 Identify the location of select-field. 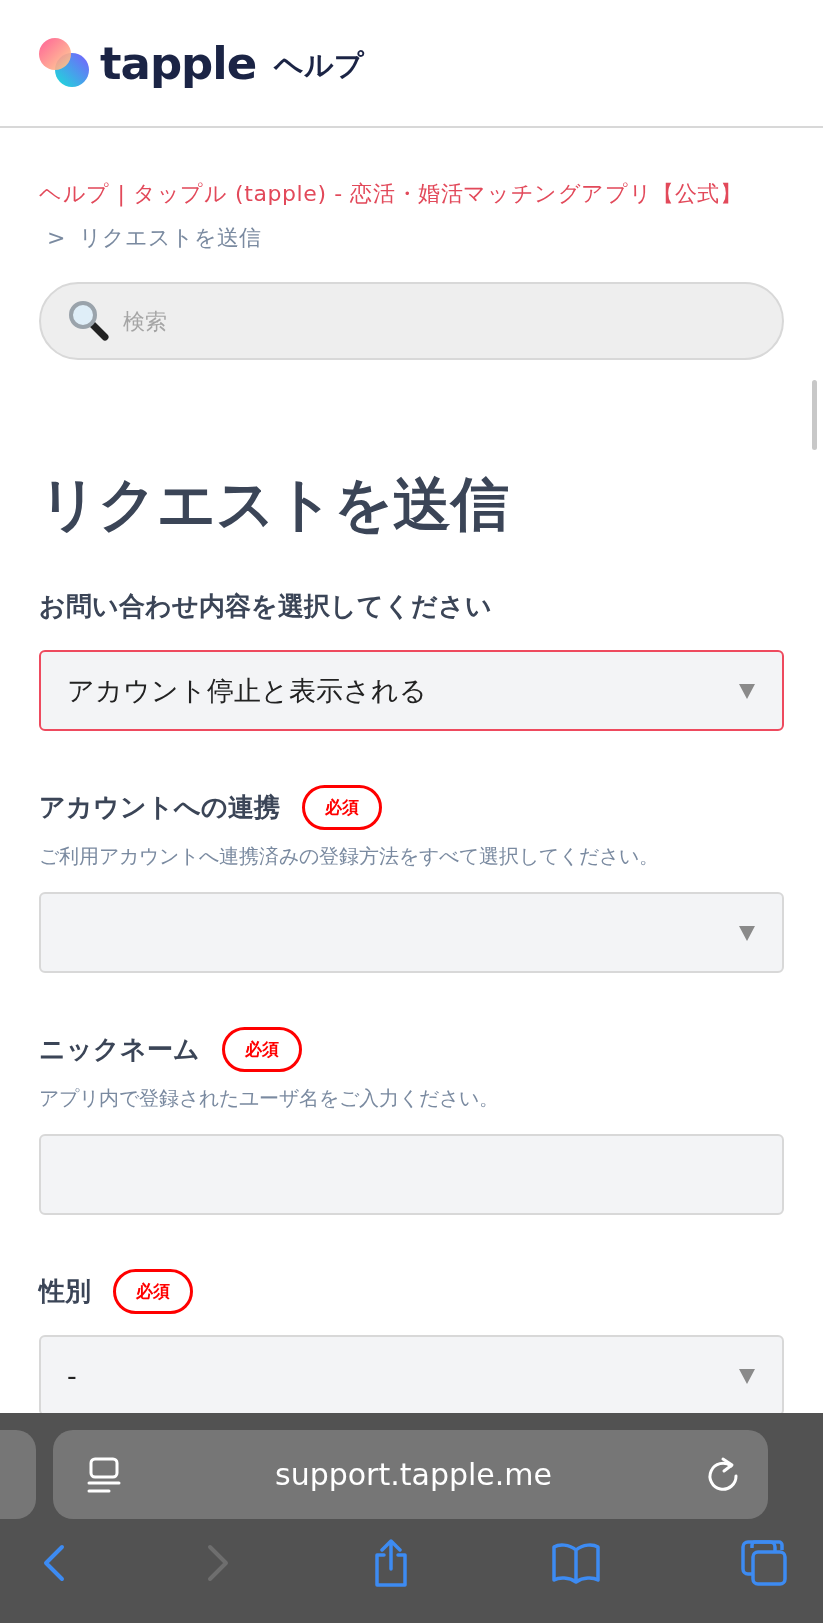
(411, 932).